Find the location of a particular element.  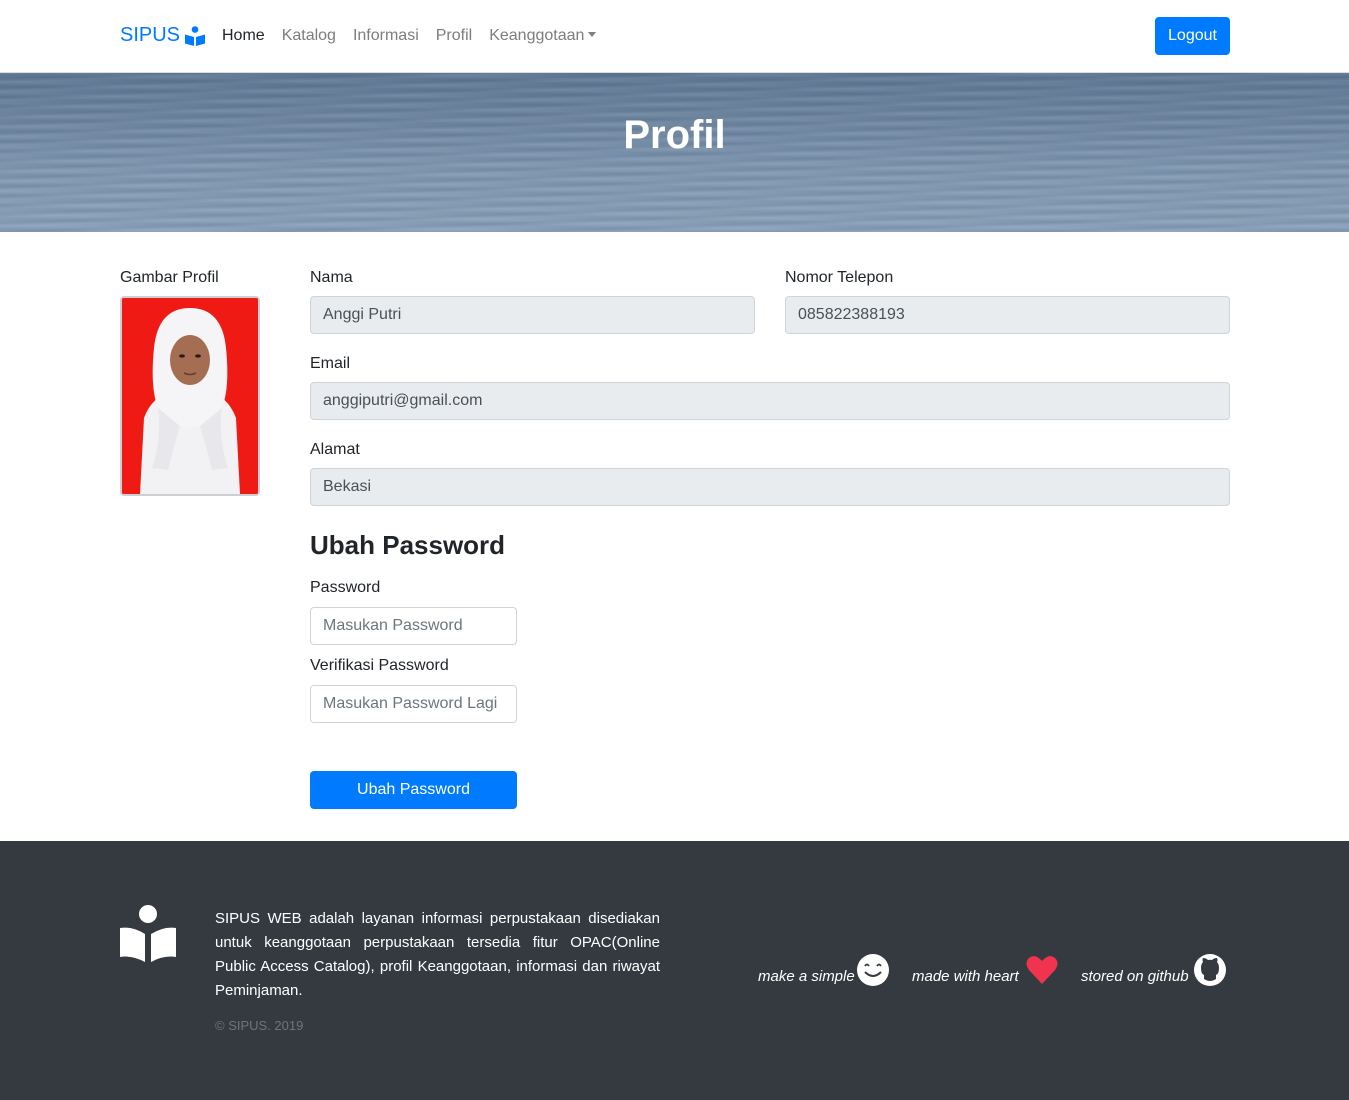

nav-katalog: Katalog is located at coordinates (309, 36).